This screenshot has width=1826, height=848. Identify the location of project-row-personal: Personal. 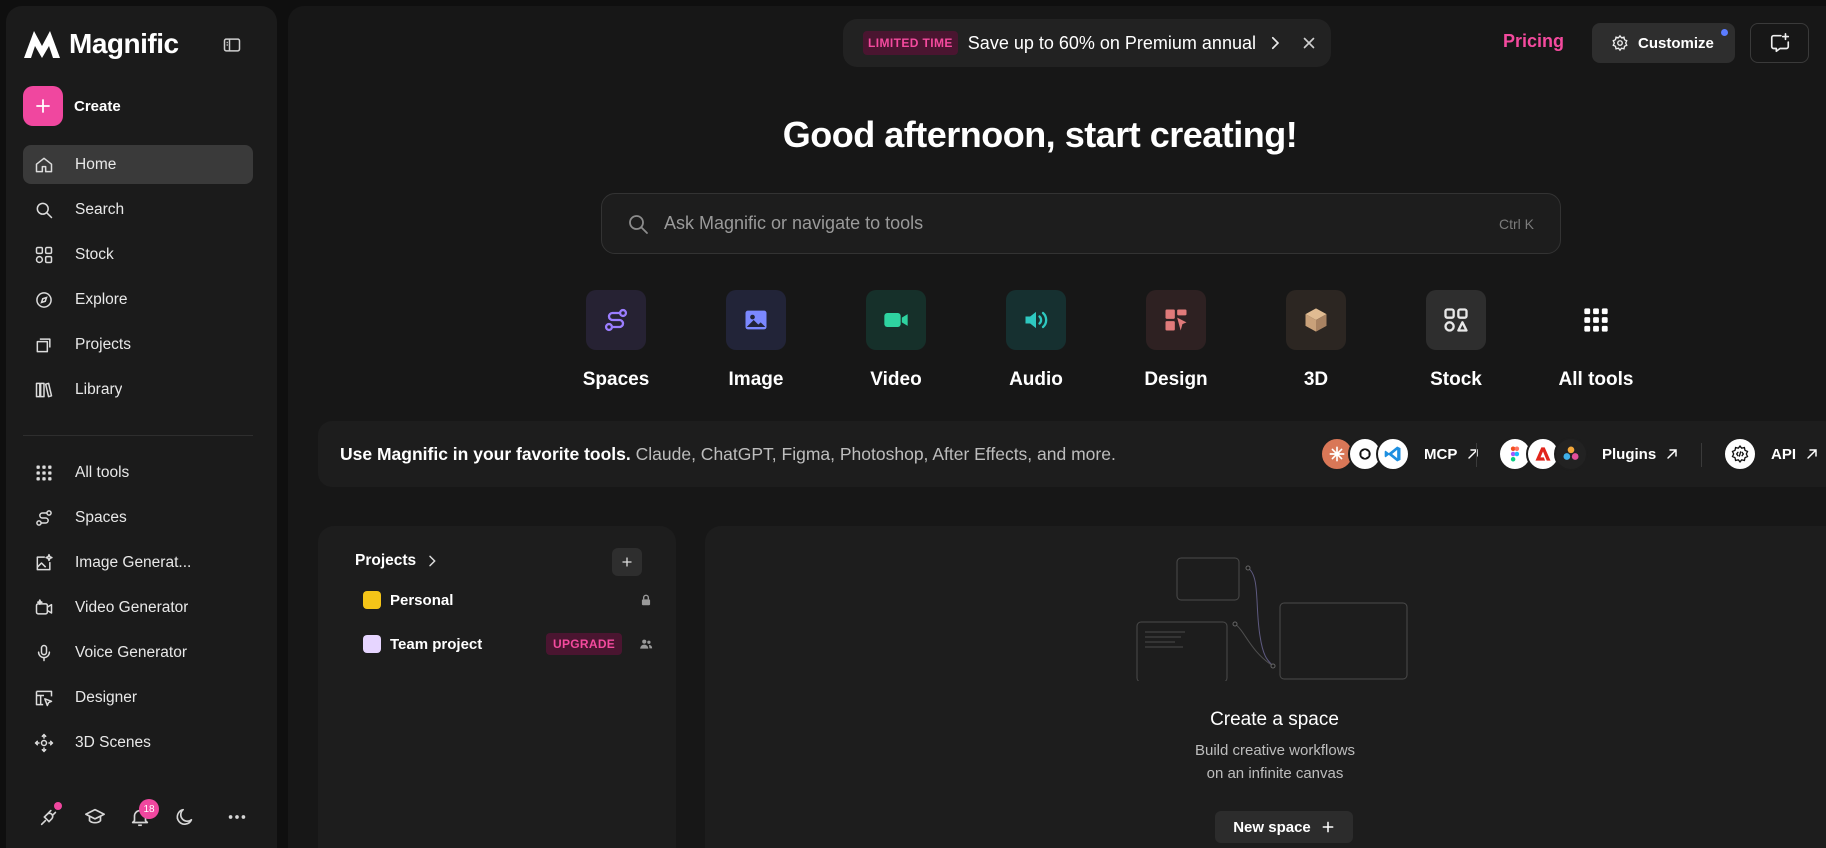
(508, 600).